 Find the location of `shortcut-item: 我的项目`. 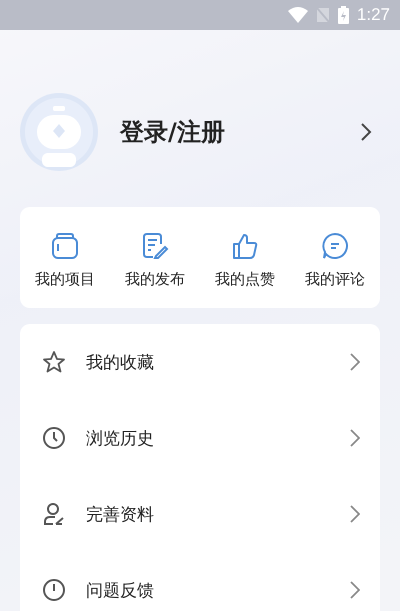

shortcut-item: 我的项目 is located at coordinates (65, 257).